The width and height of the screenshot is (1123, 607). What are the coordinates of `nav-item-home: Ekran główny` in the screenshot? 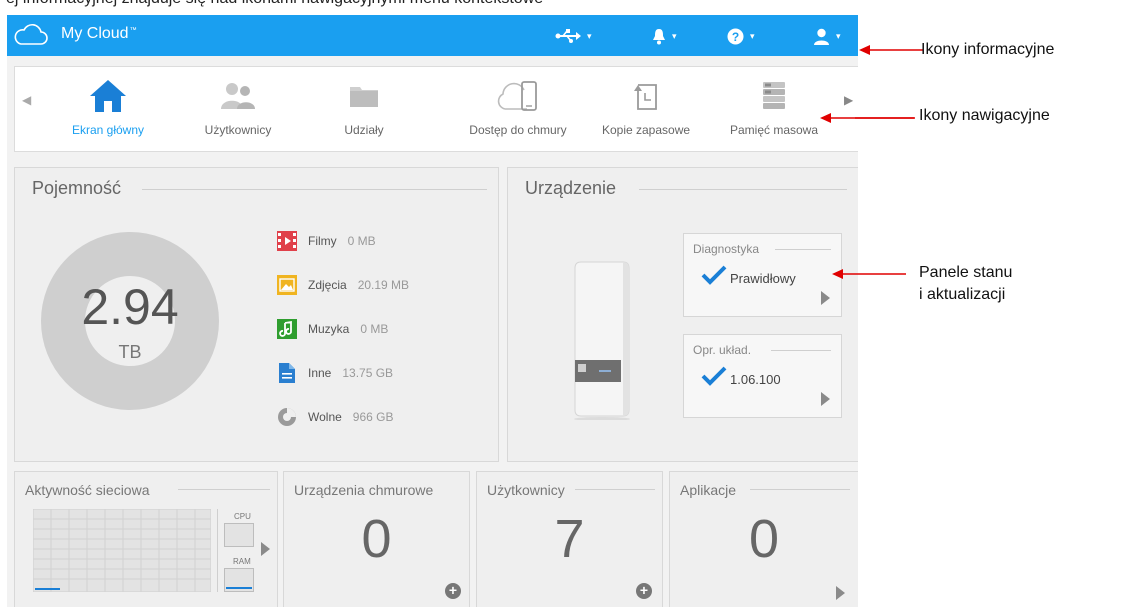 It's located at (108, 112).